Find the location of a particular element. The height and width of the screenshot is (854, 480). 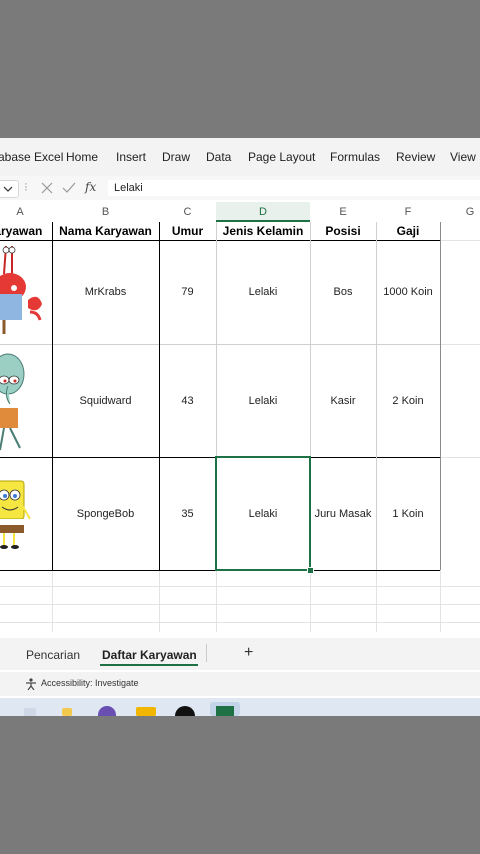

sheet-tab-daftar-karyawan: Daftar Karyawan is located at coordinates (149, 655).